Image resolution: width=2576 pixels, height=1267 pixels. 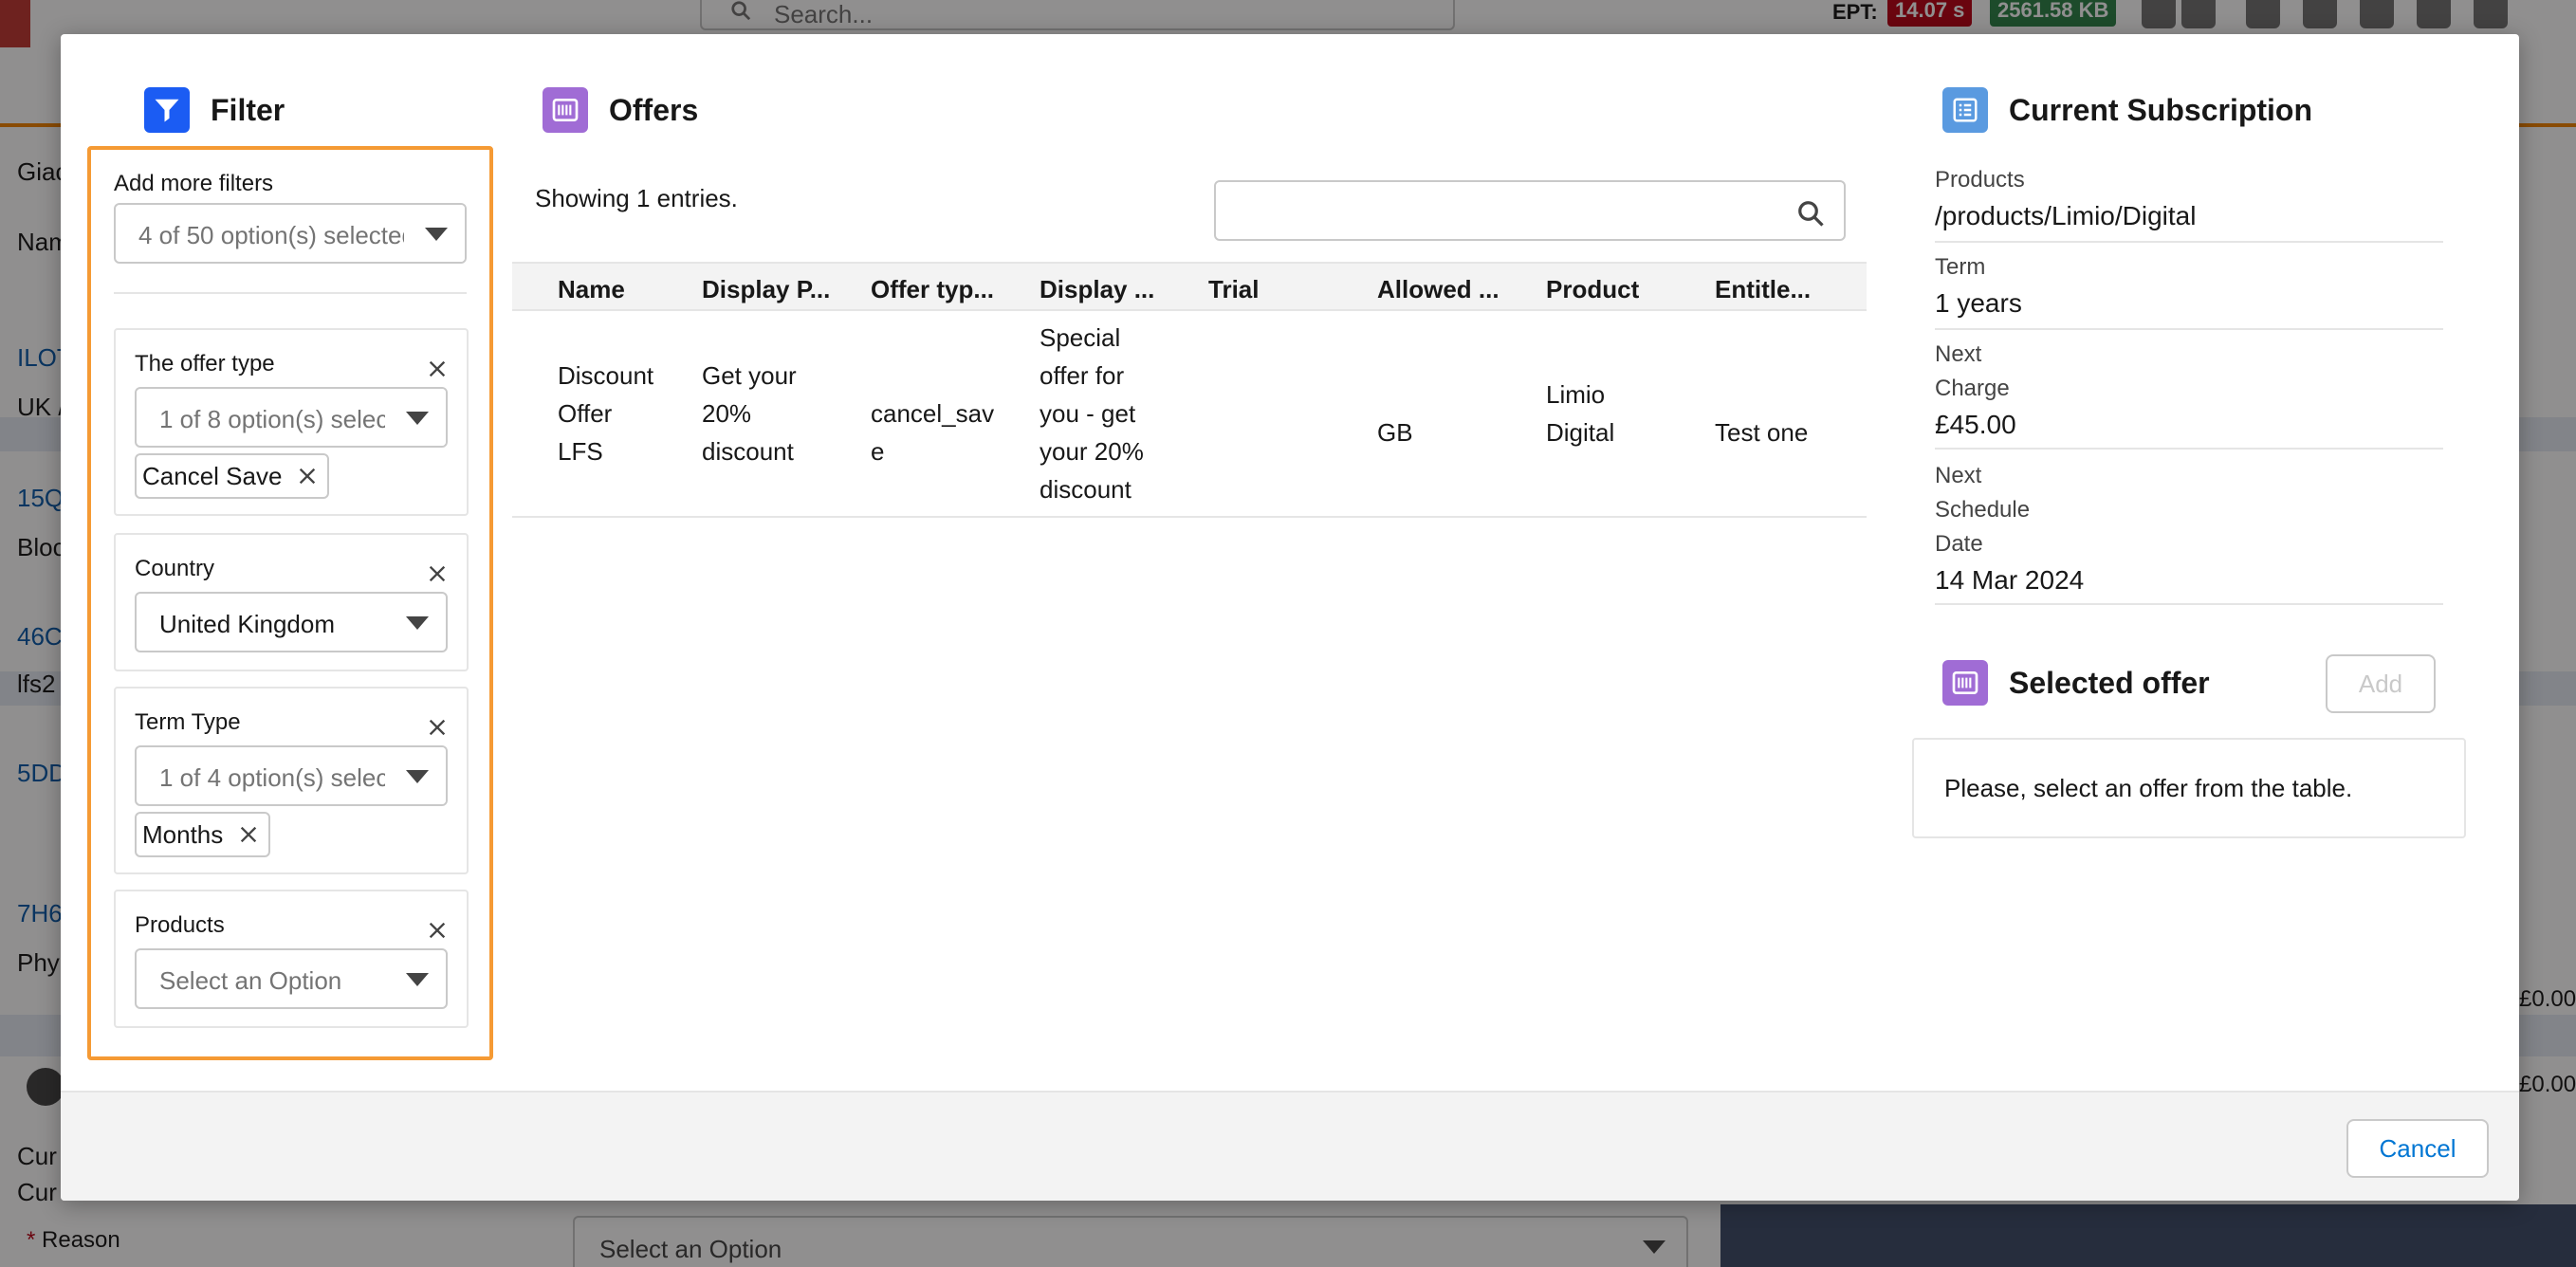 I want to click on filter-card-label: Term Type, so click(x=188, y=722).